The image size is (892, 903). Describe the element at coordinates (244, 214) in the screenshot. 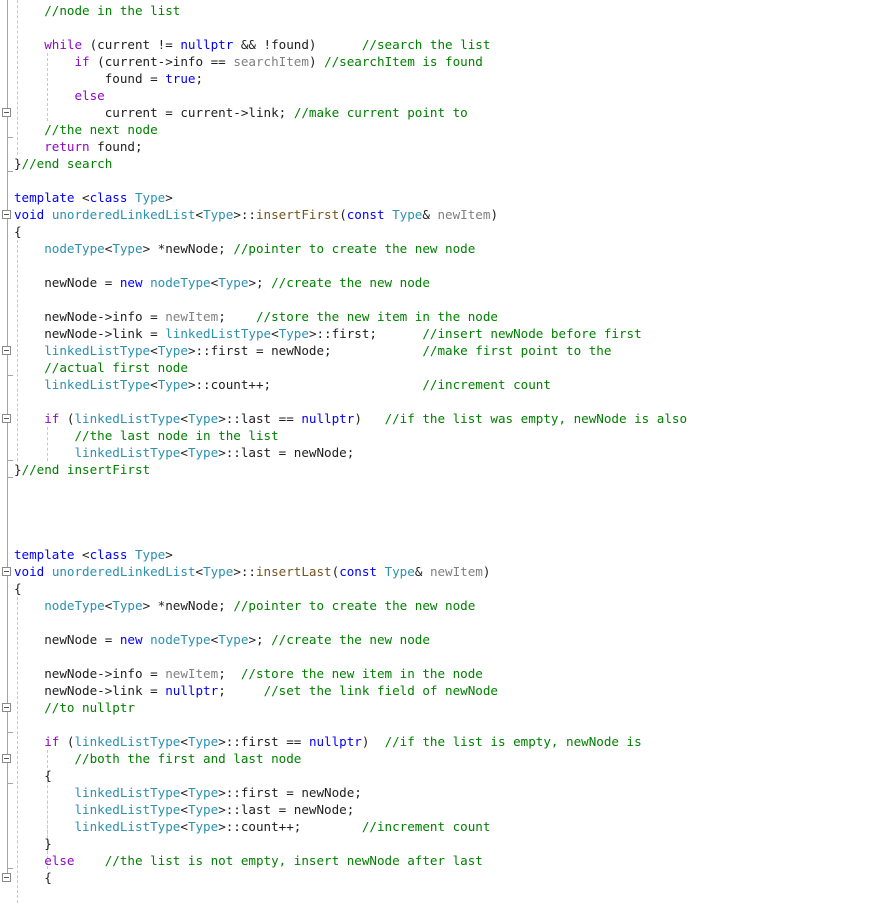

I see `code-token: >::` at that location.